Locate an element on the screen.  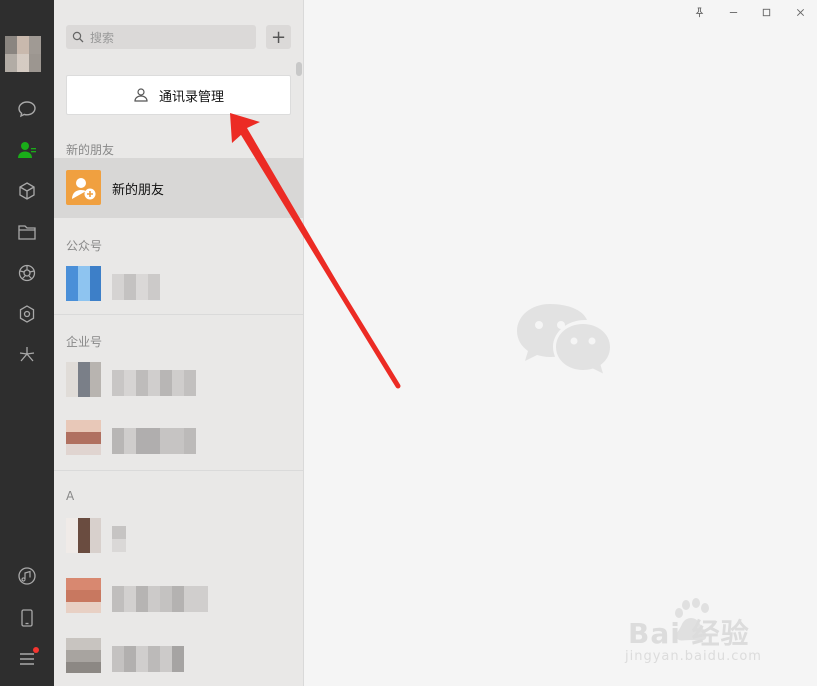
aperture-icon is located at coordinates (27, 273).